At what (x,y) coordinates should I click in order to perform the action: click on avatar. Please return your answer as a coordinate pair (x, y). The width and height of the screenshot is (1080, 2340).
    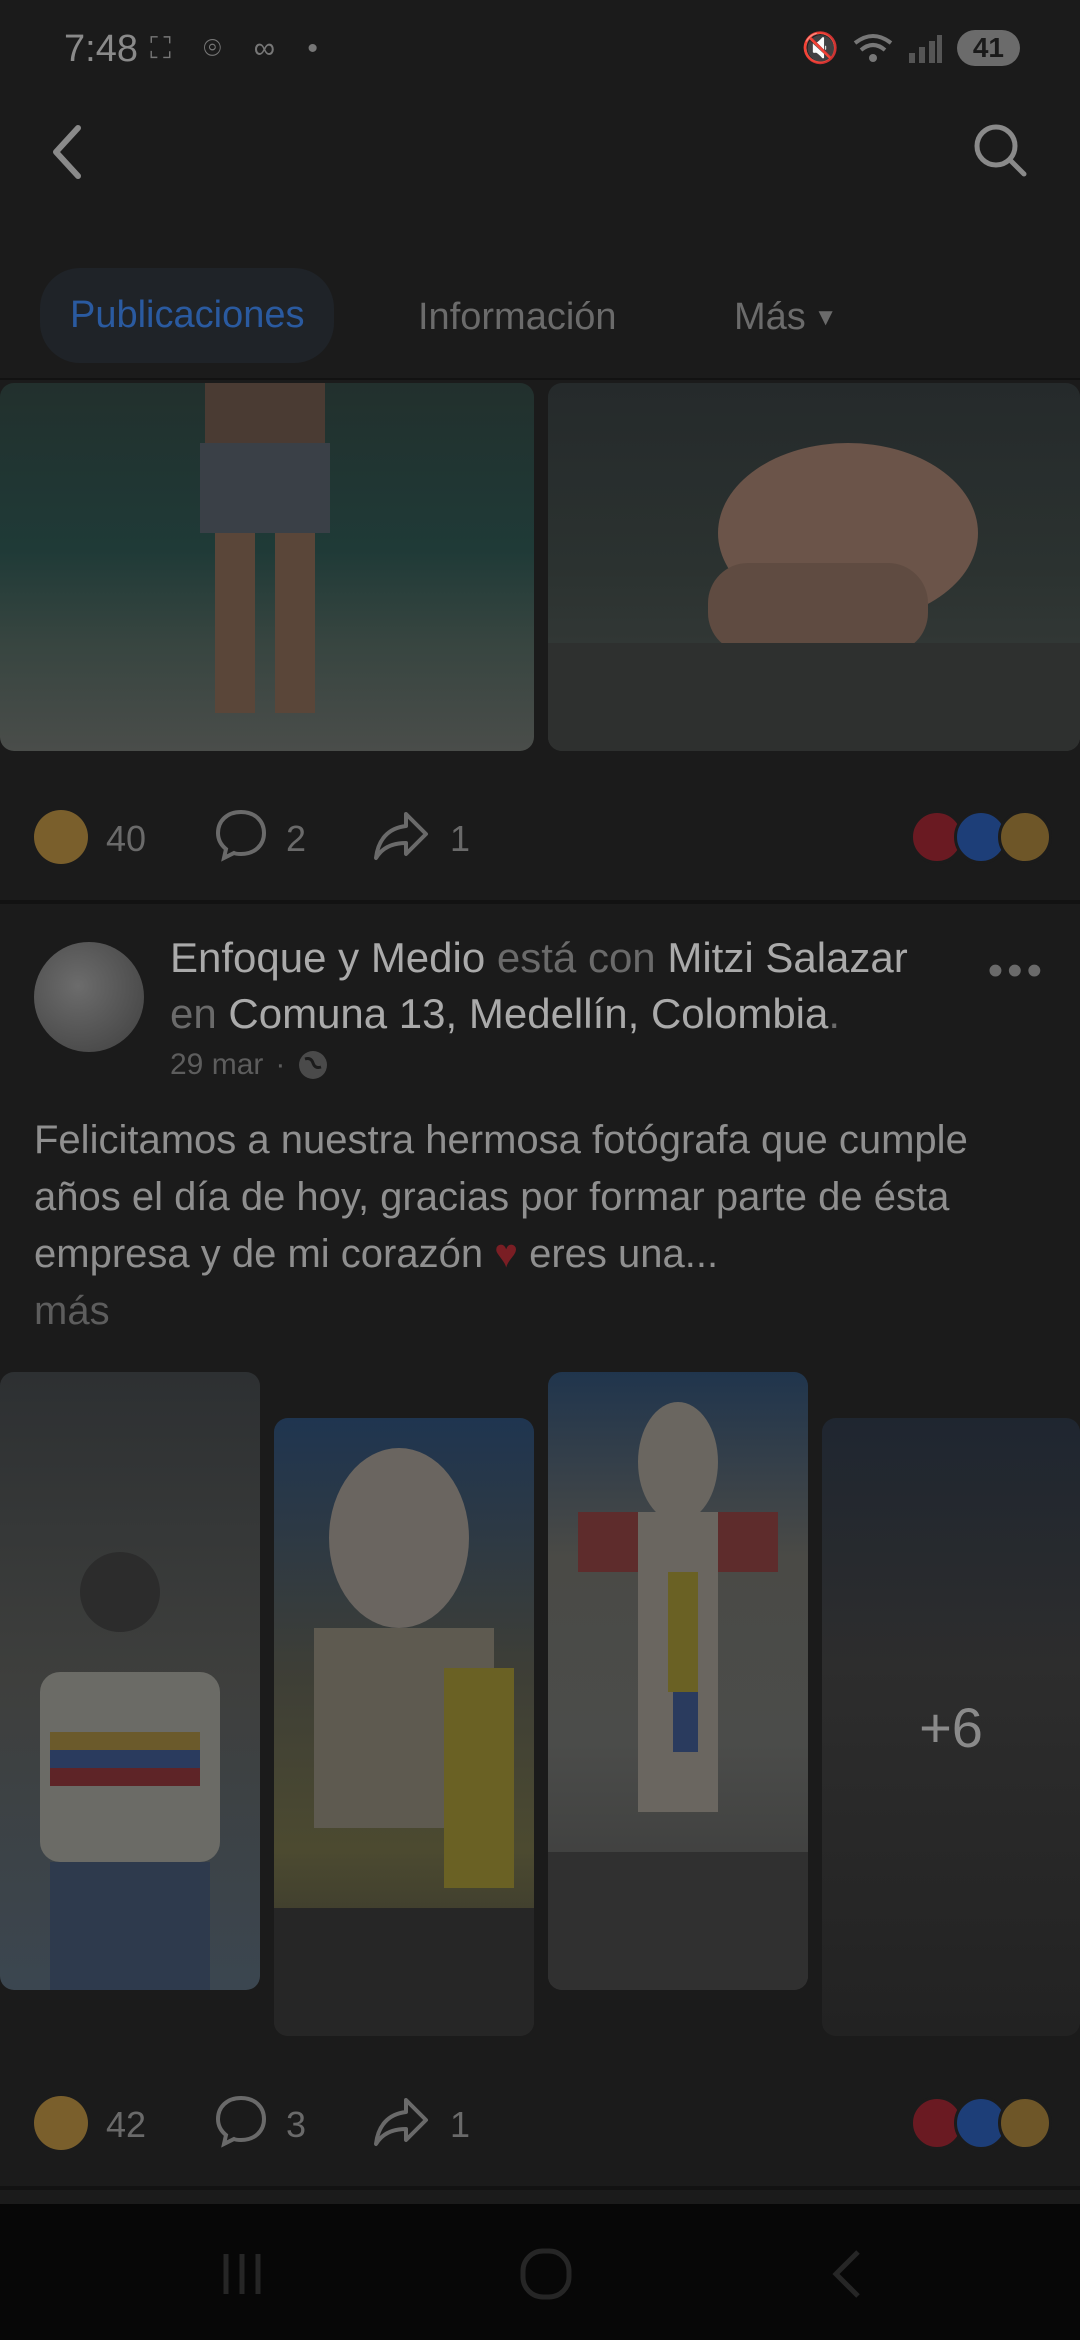
    Looking at the image, I should click on (89, 997).